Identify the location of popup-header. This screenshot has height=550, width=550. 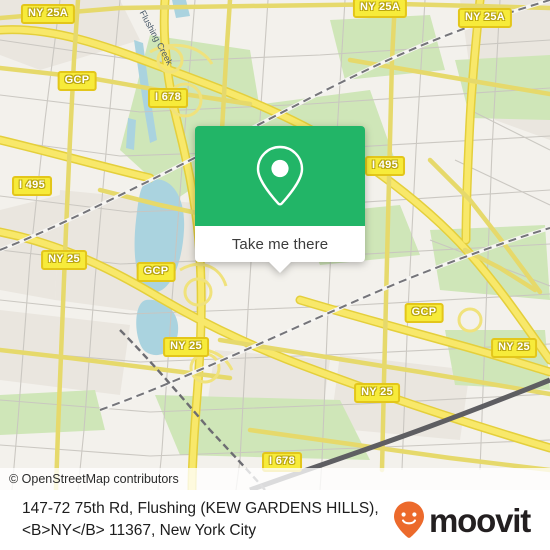
(280, 176).